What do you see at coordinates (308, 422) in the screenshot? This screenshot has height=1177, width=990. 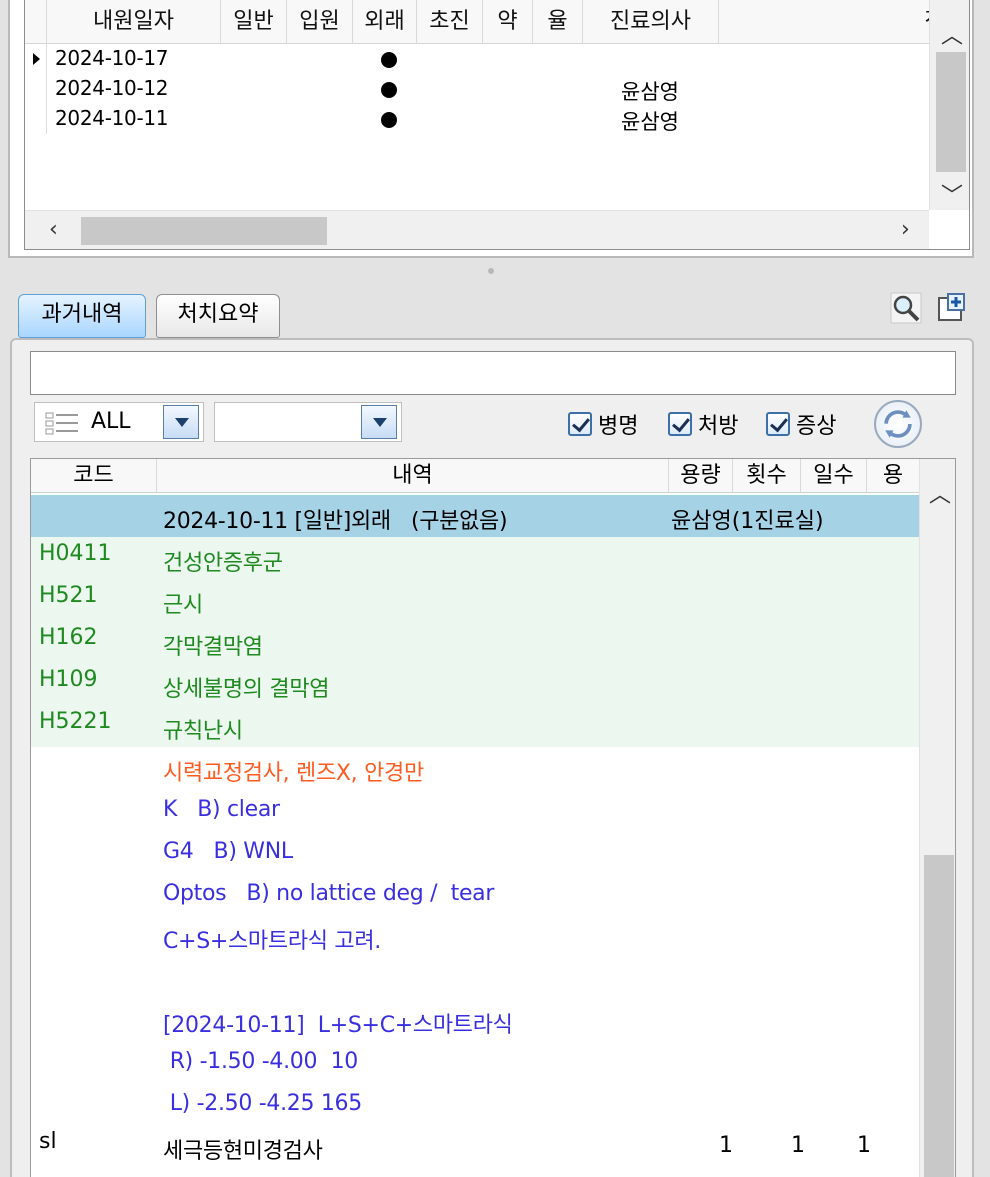 I see `second-select` at bounding box center [308, 422].